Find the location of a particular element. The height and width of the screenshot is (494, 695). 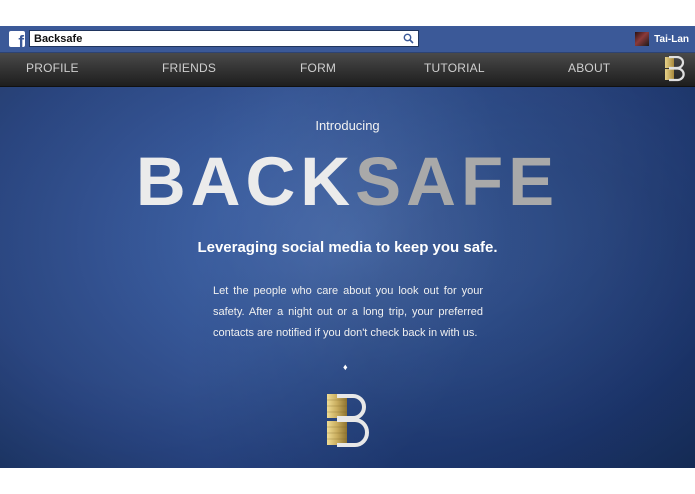

user-name: Tai-Lan is located at coordinates (671, 39).